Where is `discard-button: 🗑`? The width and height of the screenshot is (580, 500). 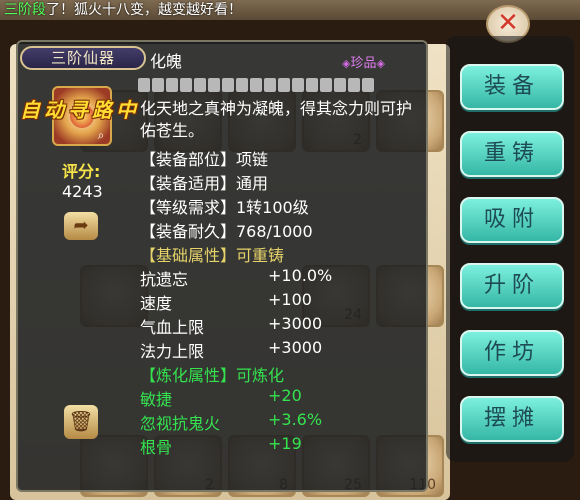 discard-button: 🗑 is located at coordinates (81, 422).